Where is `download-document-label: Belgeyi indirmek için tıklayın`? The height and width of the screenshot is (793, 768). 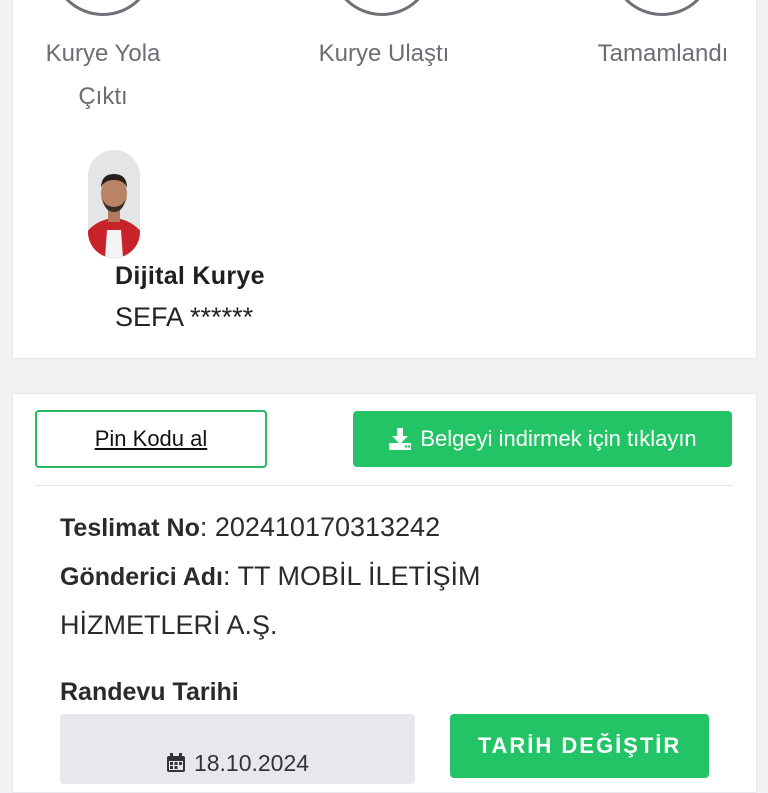 download-document-label: Belgeyi indirmek için tıklayın is located at coordinates (558, 438).